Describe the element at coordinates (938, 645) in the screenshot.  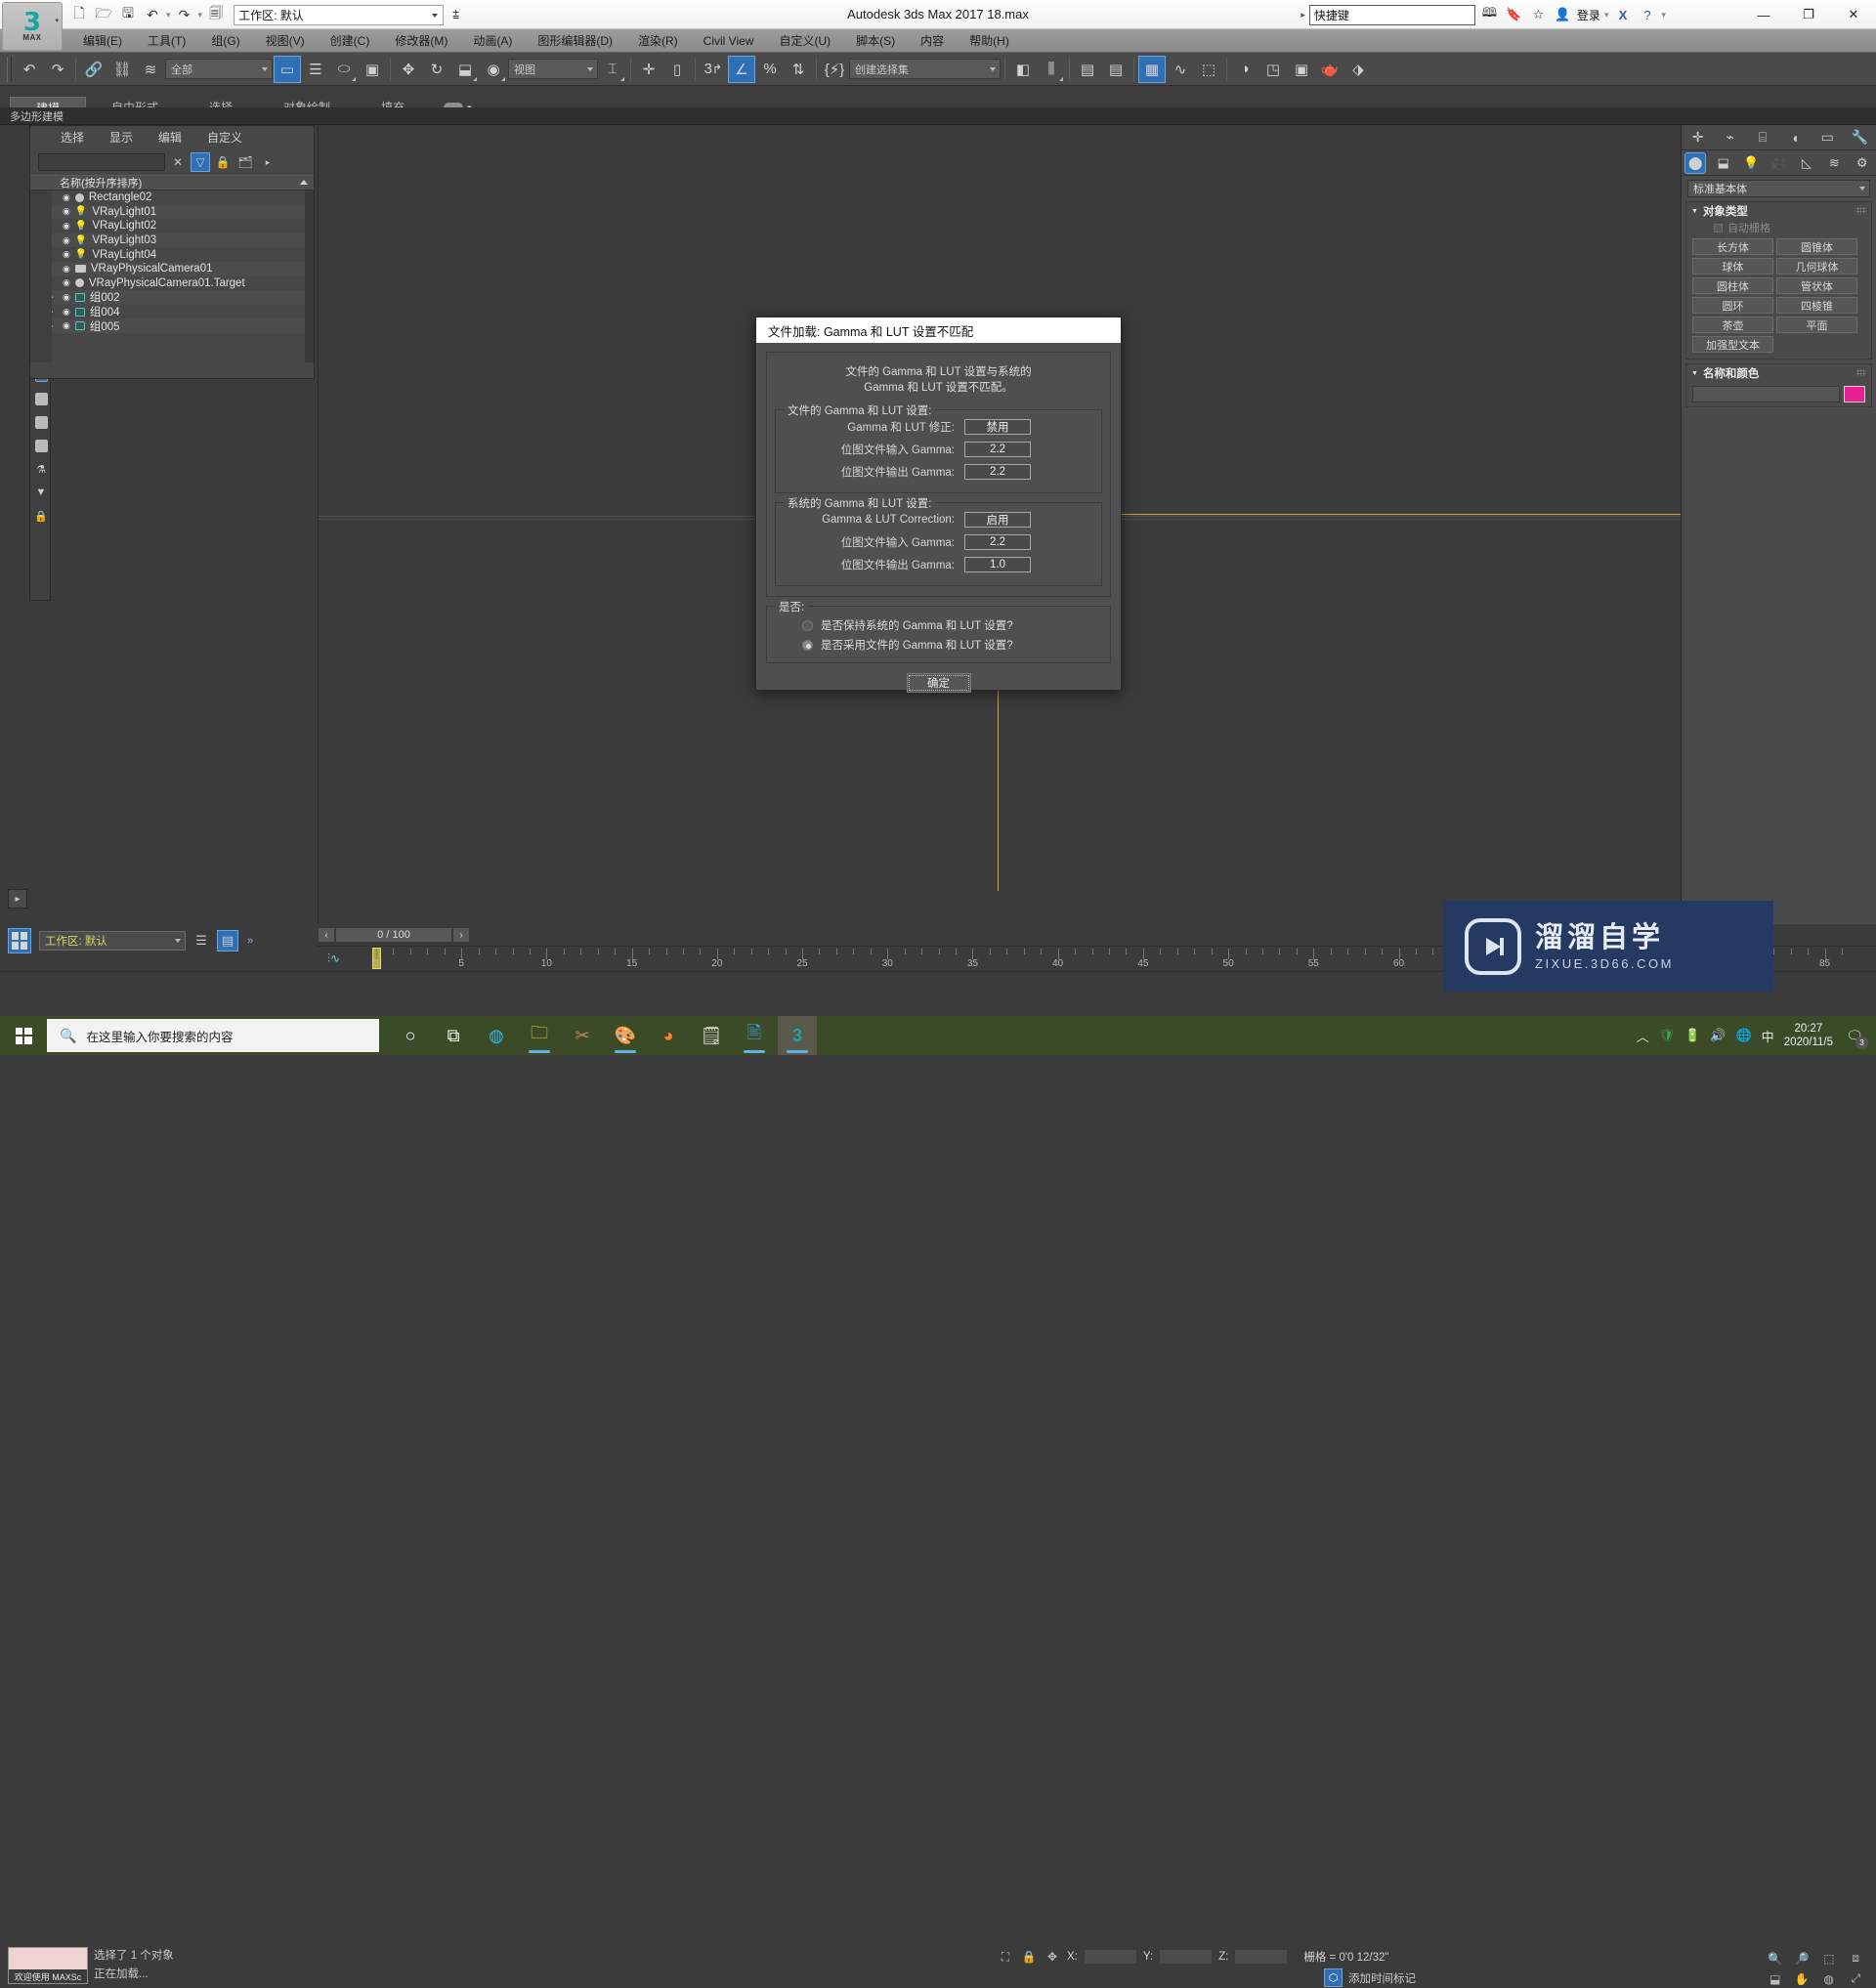
I see `adopt-file-settings-option: 是否采用文件的 Gamma 和 LUT 设置?` at that location.